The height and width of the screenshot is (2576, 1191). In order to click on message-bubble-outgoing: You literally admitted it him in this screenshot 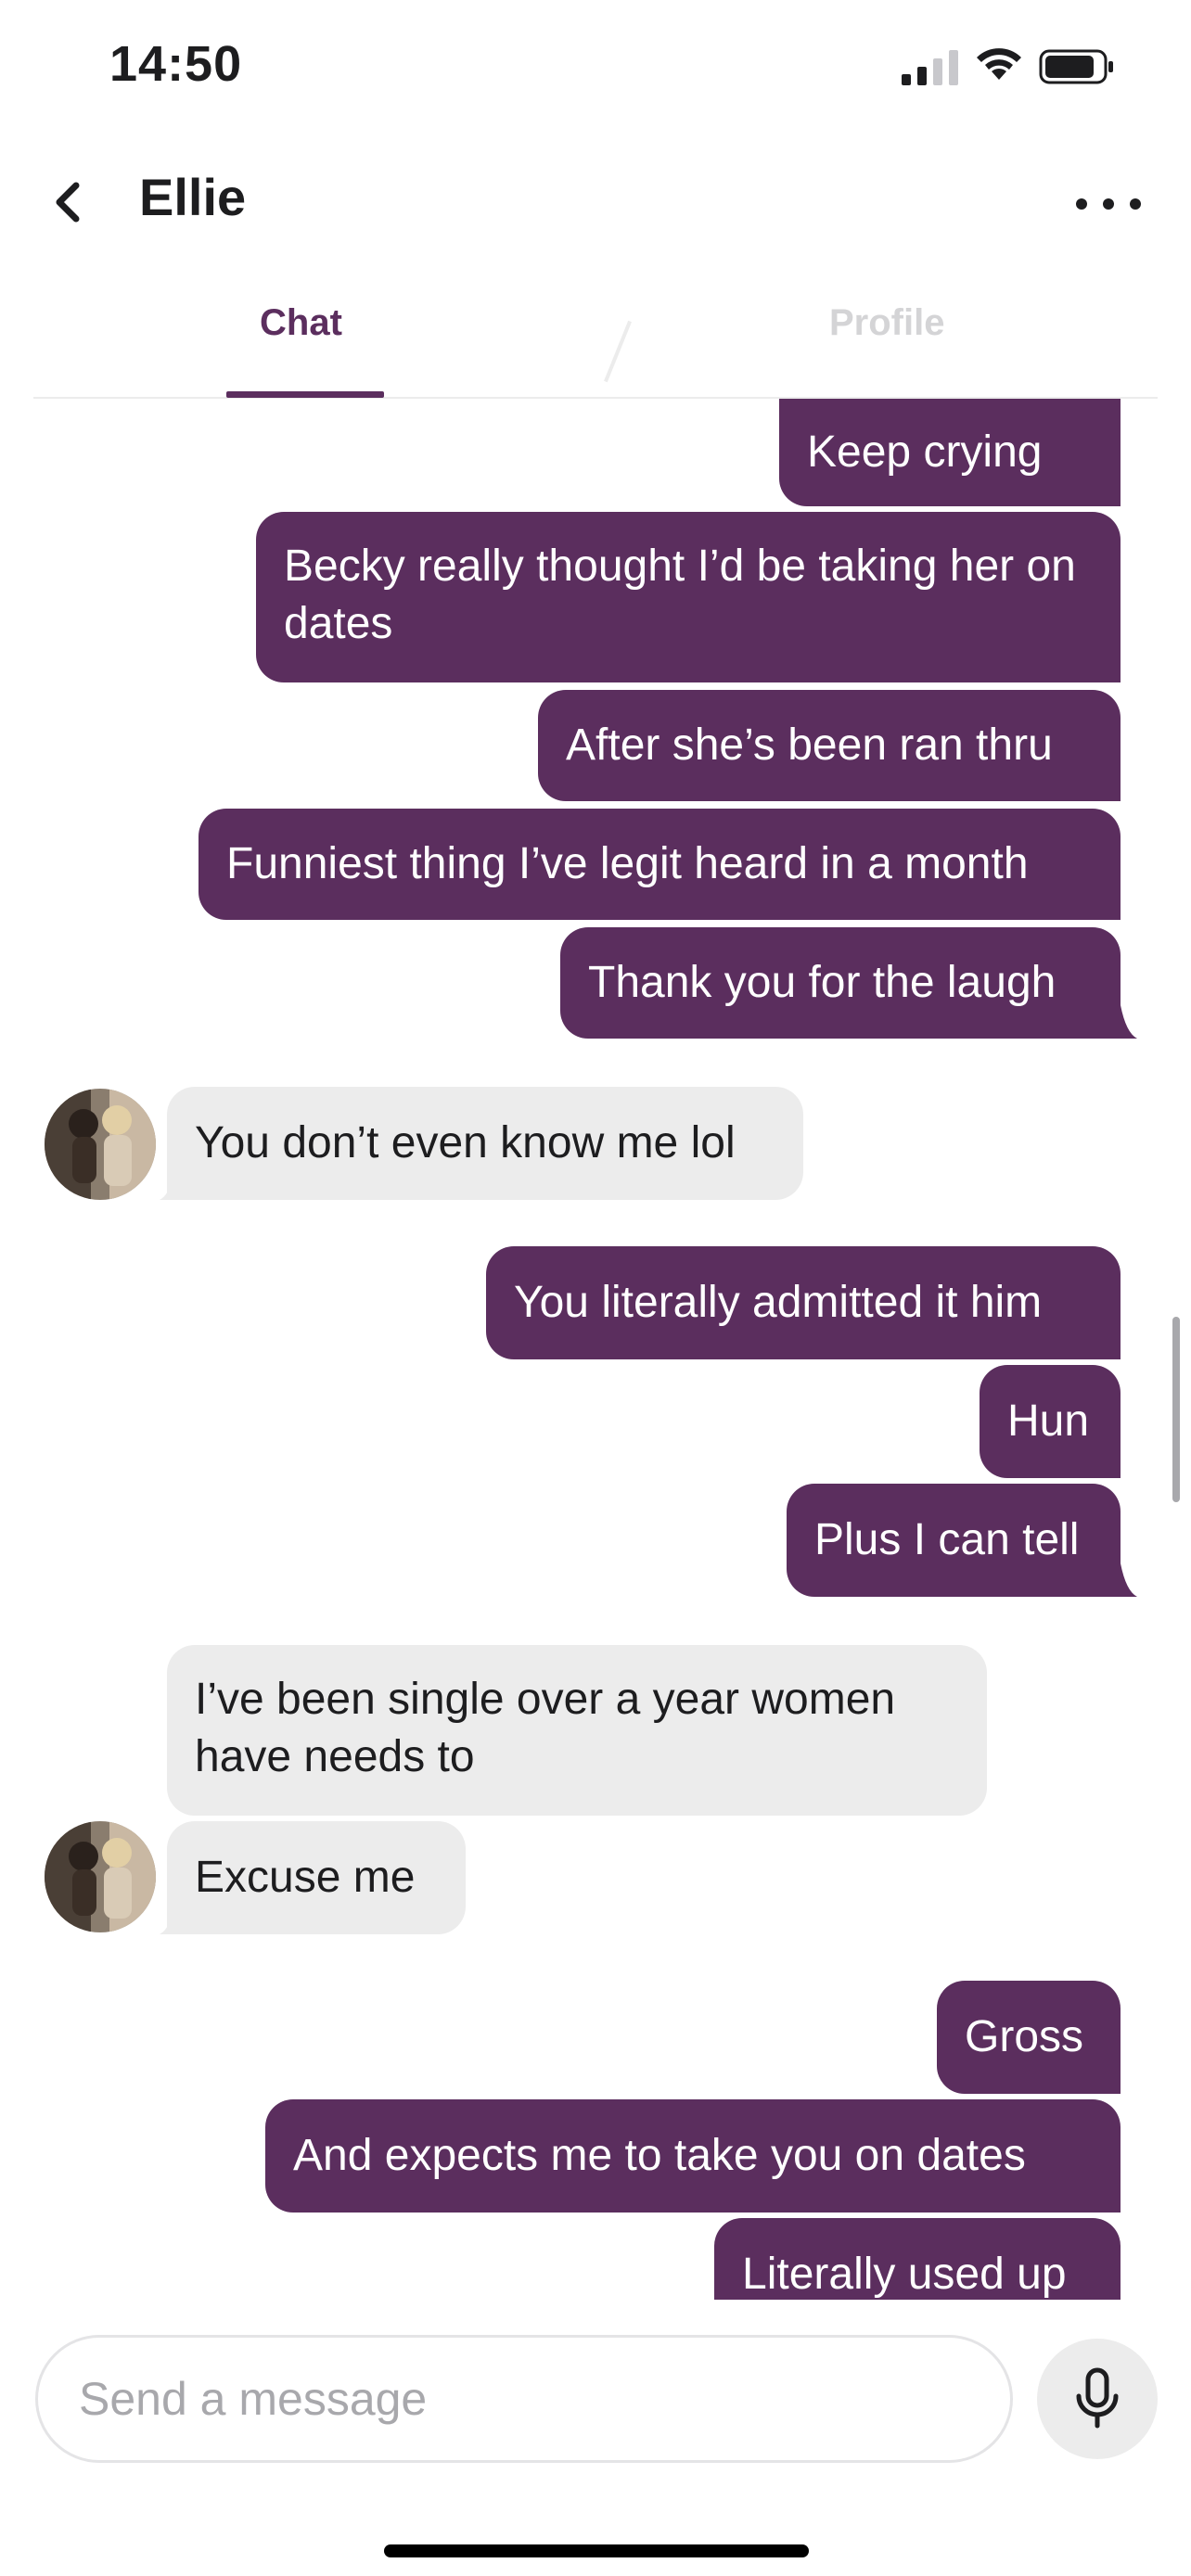, I will do `click(803, 1303)`.